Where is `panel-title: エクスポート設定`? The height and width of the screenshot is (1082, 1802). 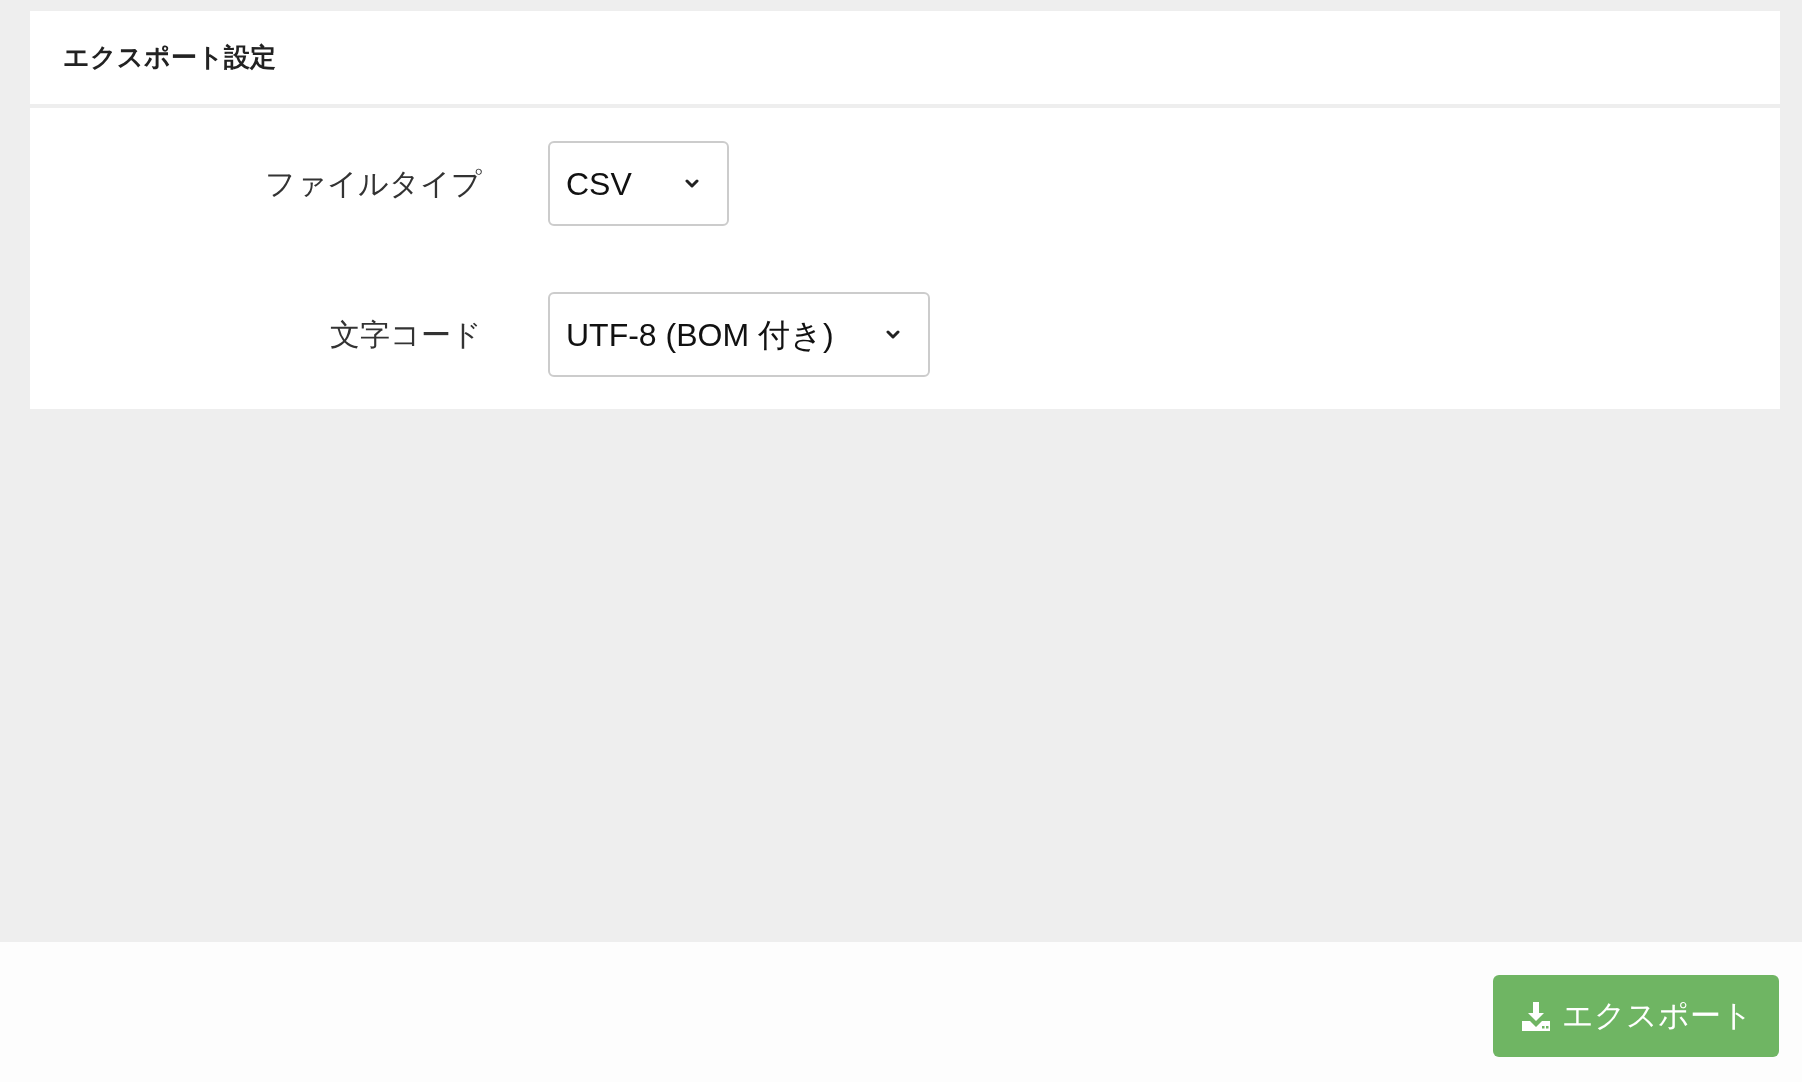
panel-title: エクスポート設定 is located at coordinates (169, 57).